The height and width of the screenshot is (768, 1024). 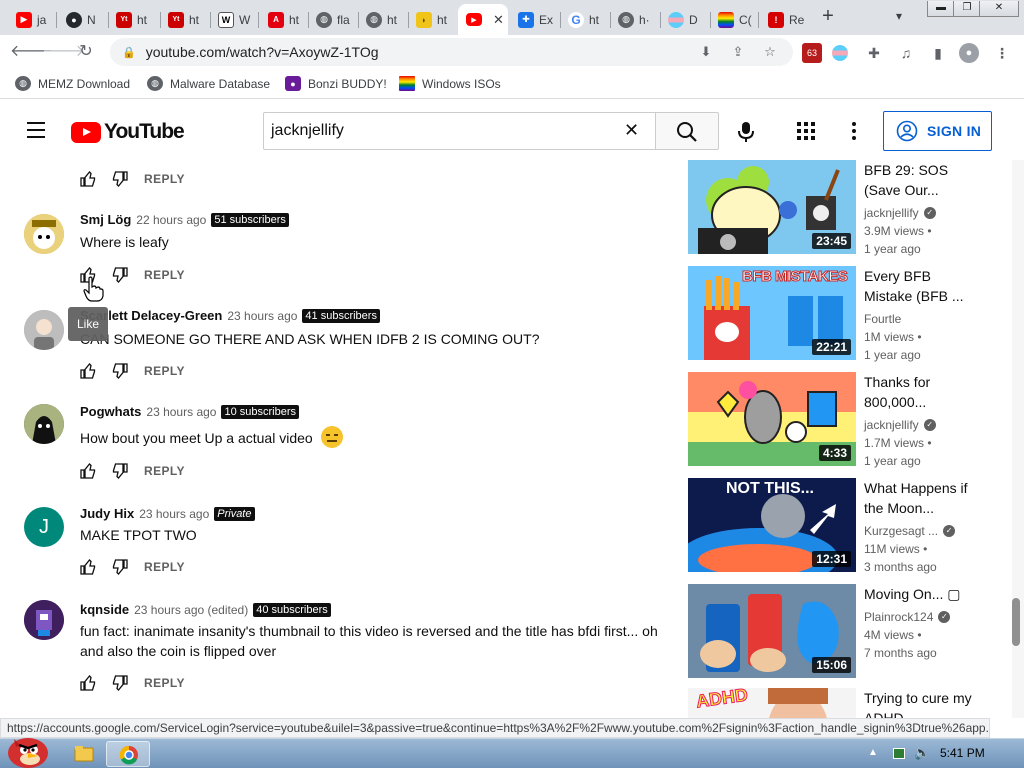 I want to click on video-channel: Fourtle, so click(x=924, y=319).